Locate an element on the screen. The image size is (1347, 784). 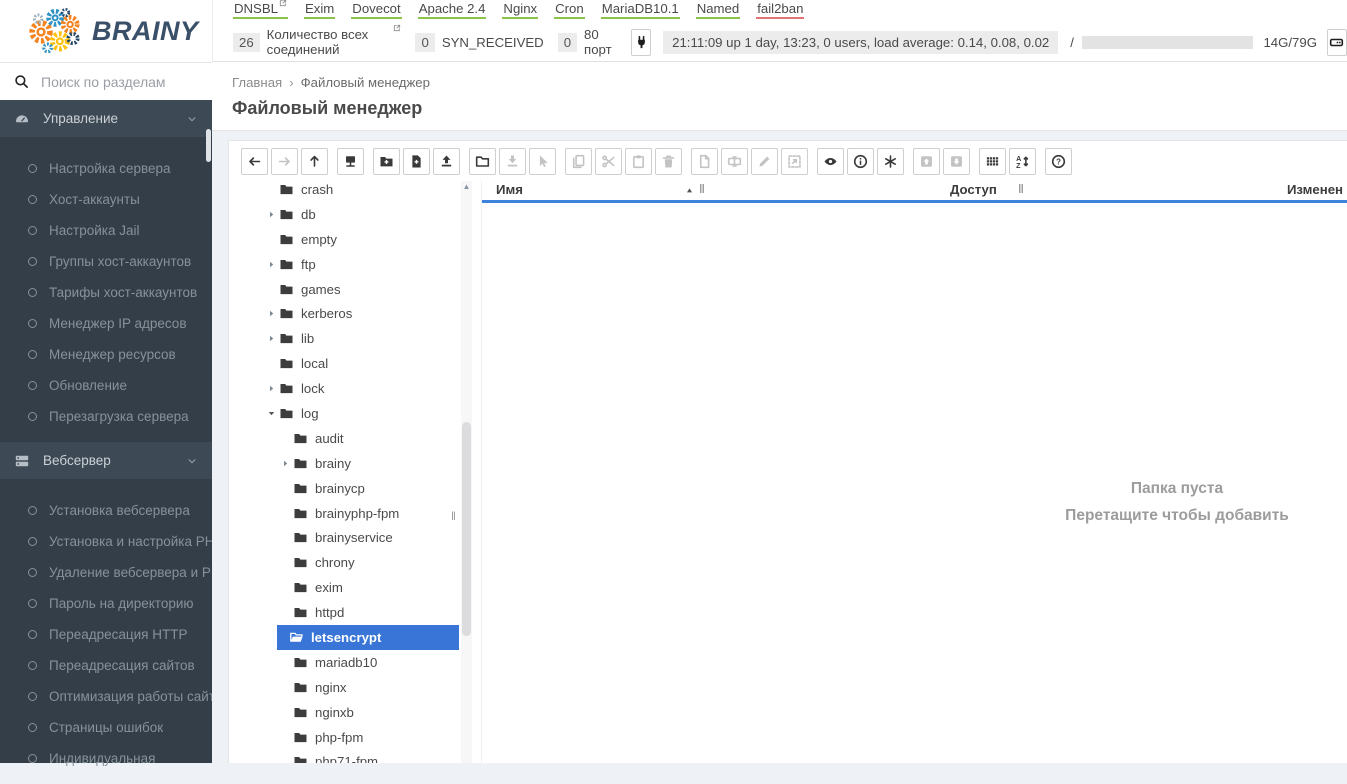
tree-item-brainy: brainy is located at coordinates (350, 463).